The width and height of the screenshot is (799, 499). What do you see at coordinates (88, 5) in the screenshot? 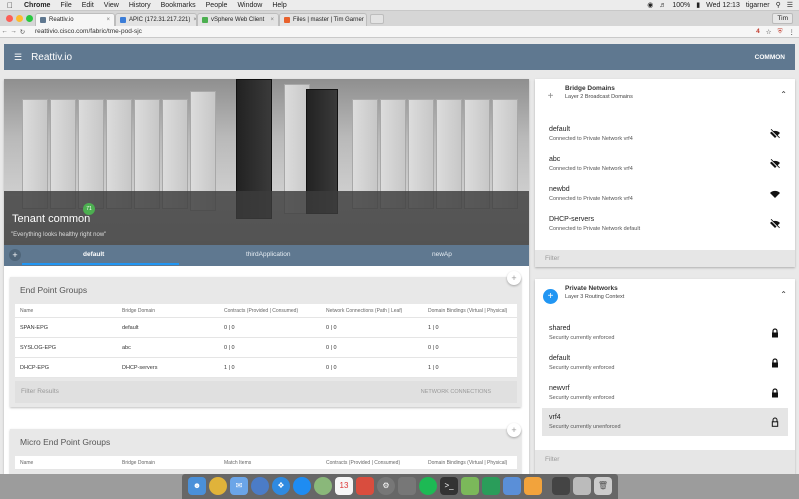
I see `menu-edit: Edit` at bounding box center [88, 5].